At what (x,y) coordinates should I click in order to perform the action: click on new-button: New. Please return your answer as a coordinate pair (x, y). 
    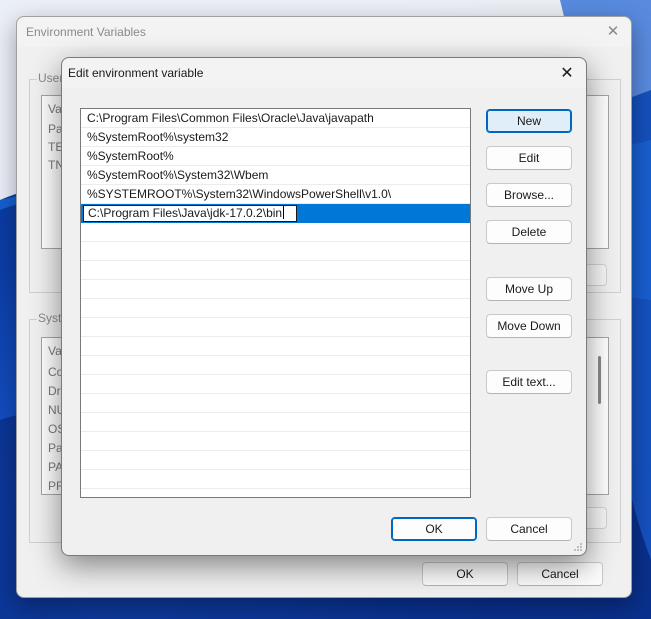
    Looking at the image, I should click on (529, 121).